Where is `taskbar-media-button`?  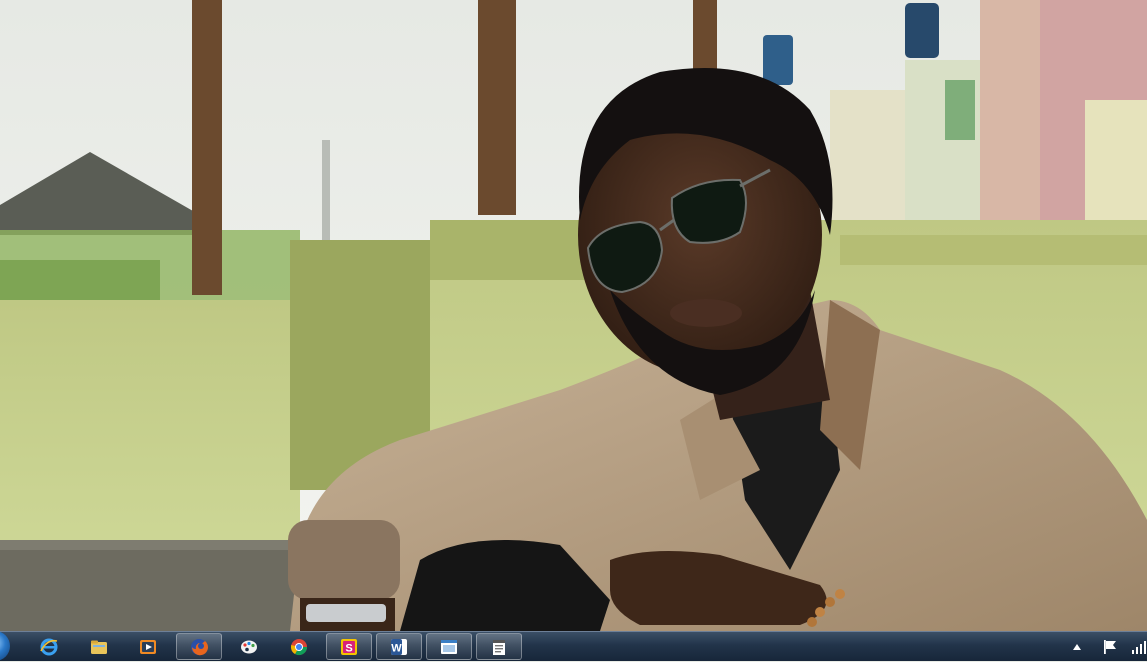
taskbar-media-button is located at coordinates (148, 646).